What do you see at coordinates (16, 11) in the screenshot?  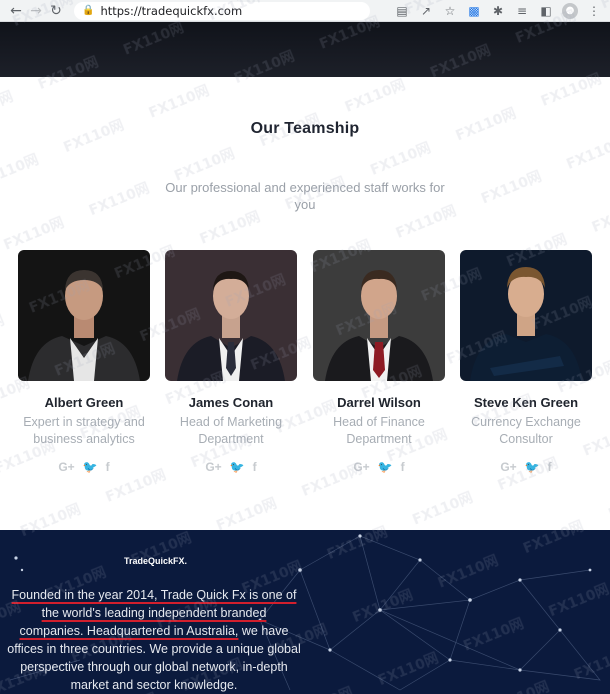 I see `back-icon: ←` at bounding box center [16, 11].